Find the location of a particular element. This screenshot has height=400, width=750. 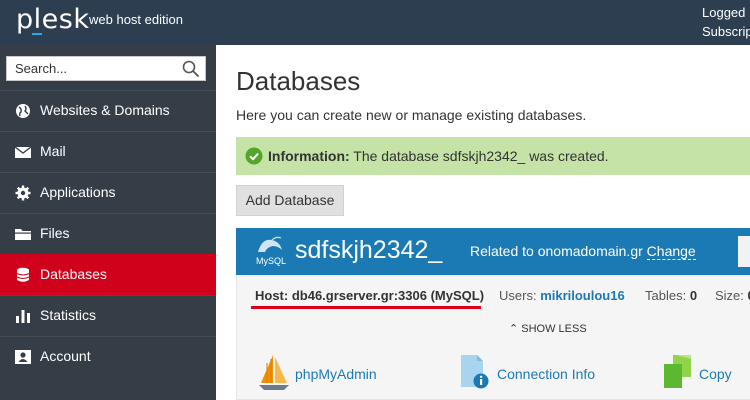

tool-copy: Copy is located at coordinates (705, 373).